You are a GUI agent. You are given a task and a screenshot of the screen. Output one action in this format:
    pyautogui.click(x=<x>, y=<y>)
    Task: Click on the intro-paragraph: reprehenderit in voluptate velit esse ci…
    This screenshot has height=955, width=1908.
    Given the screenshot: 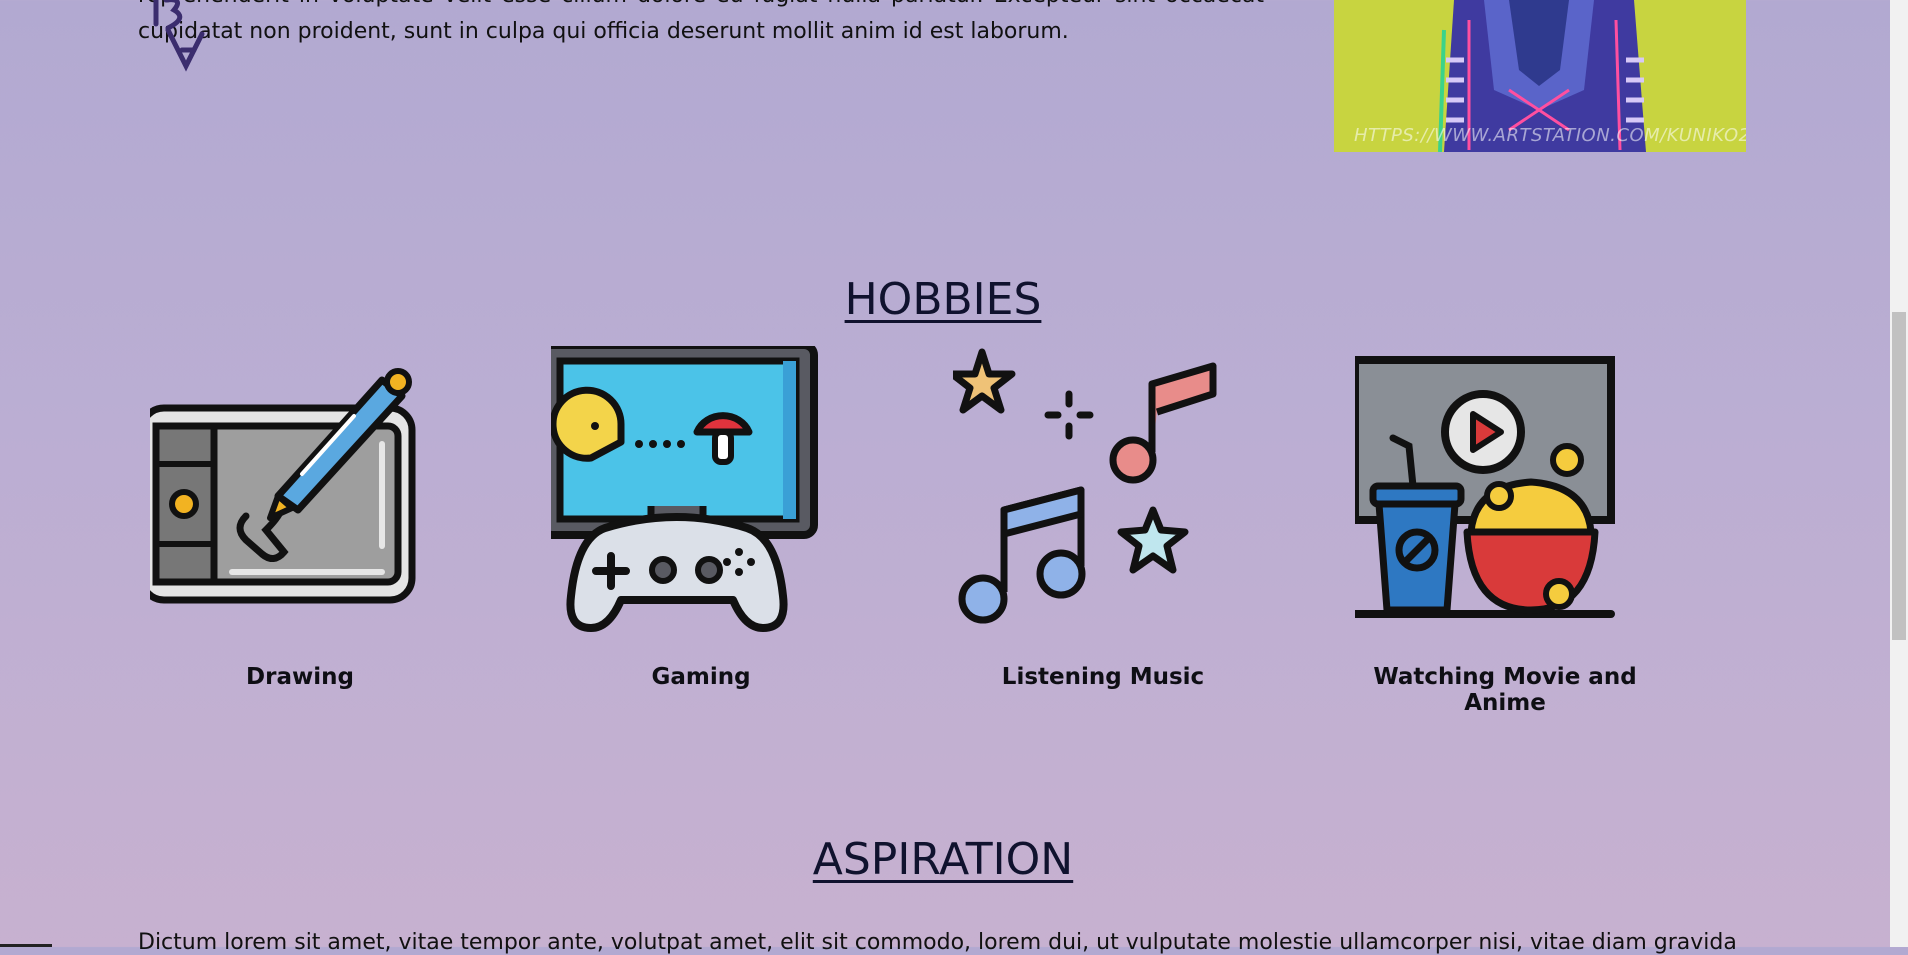 What is the action you would take?
    pyautogui.click(x=701, y=22)
    